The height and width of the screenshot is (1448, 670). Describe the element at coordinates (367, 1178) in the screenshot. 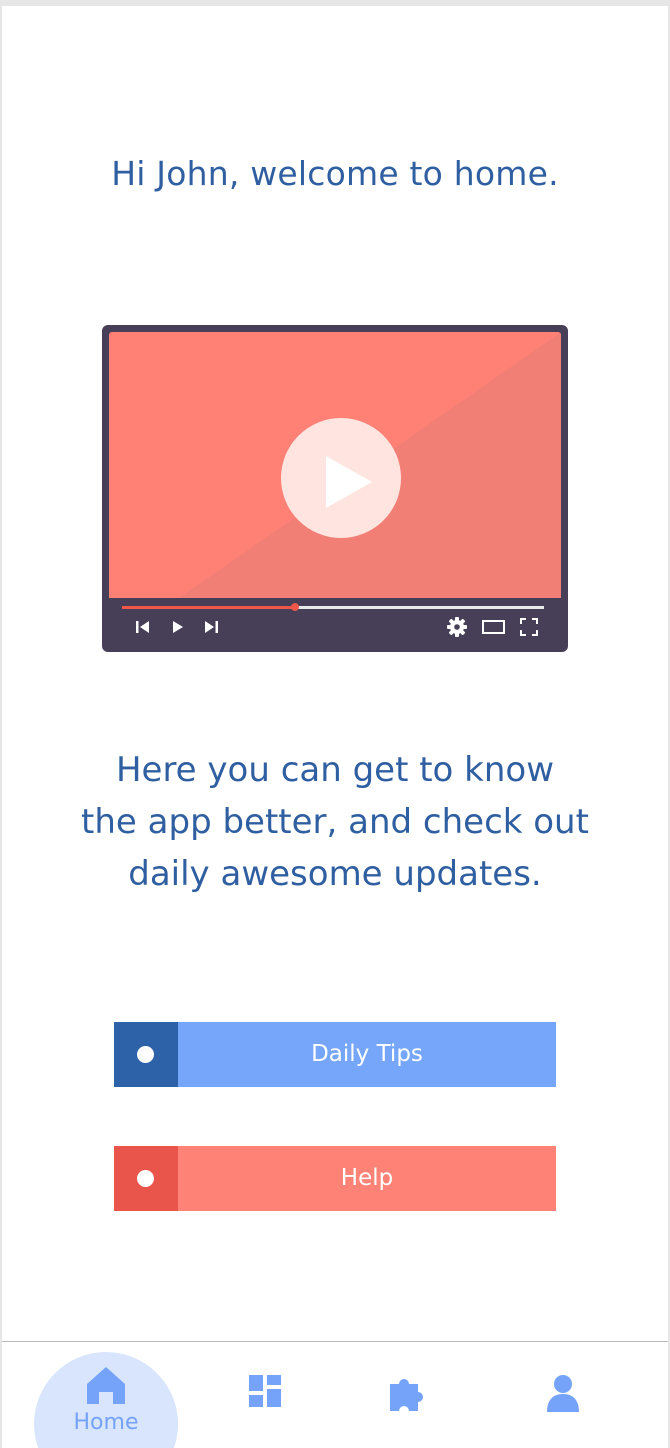

I see `help-label: Help` at that location.